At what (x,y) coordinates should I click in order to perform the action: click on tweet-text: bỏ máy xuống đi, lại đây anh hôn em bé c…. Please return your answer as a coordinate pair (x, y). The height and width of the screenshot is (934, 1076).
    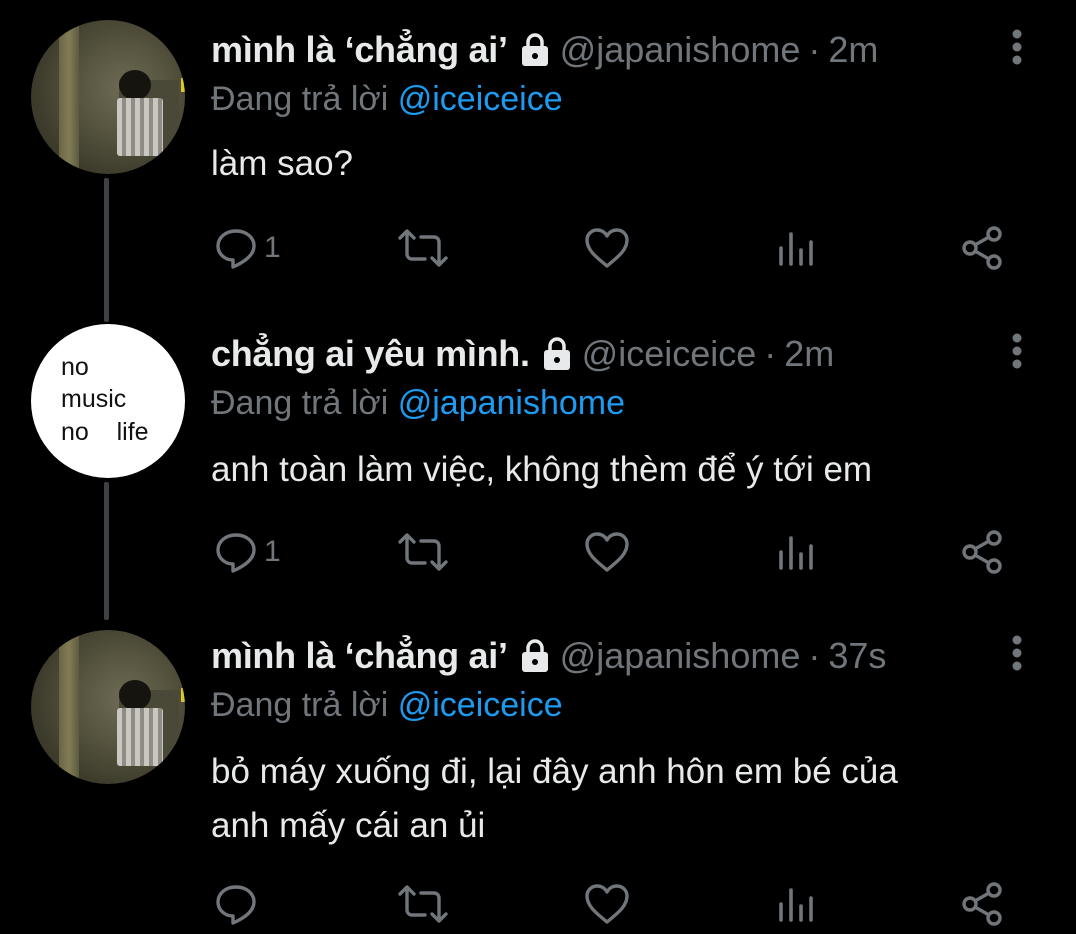
    Looking at the image, I should click on (621, 799).